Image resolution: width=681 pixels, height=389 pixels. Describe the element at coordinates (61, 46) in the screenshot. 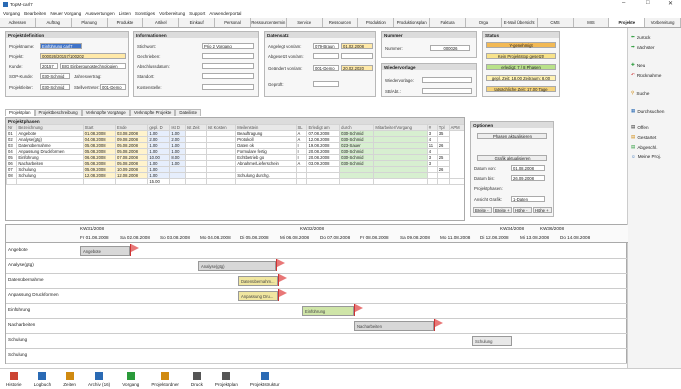

I see `project-name-field: Einführung carl7` at that location.